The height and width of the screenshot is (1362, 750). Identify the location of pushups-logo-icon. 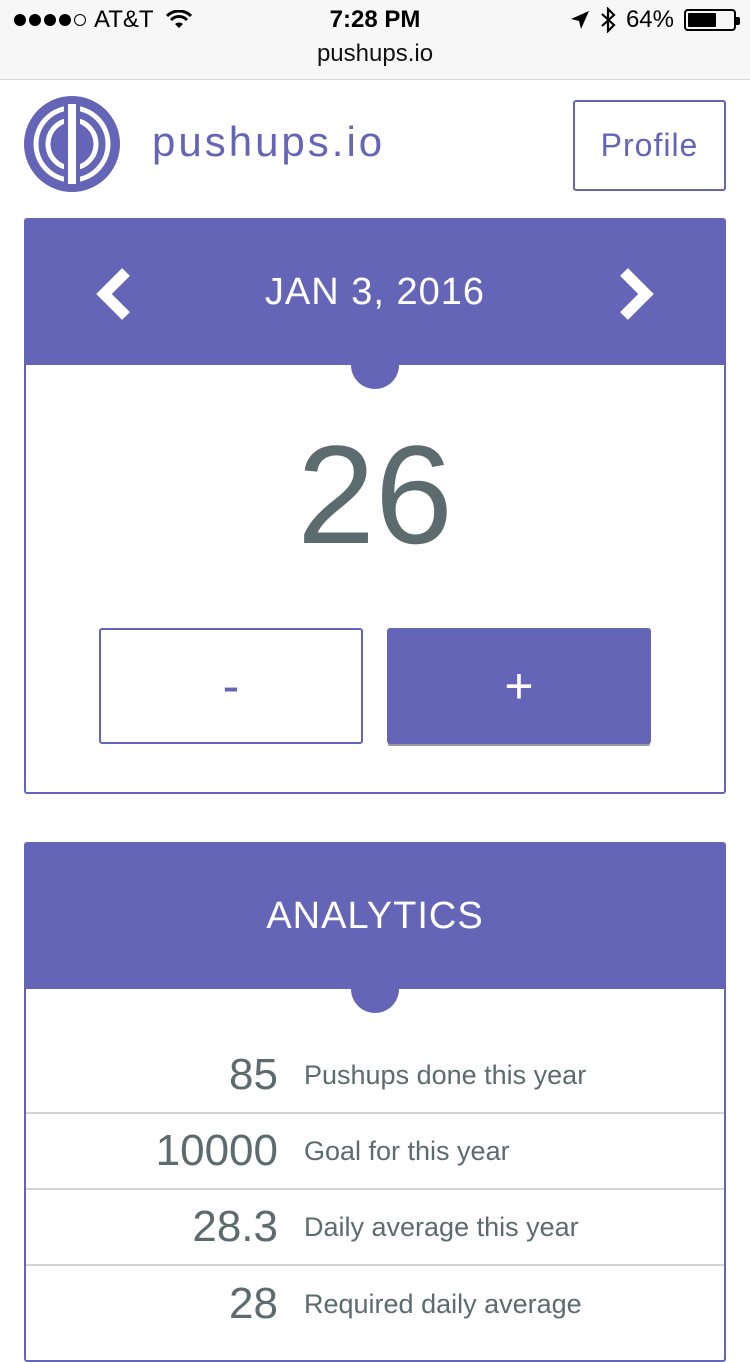
(72, 144).